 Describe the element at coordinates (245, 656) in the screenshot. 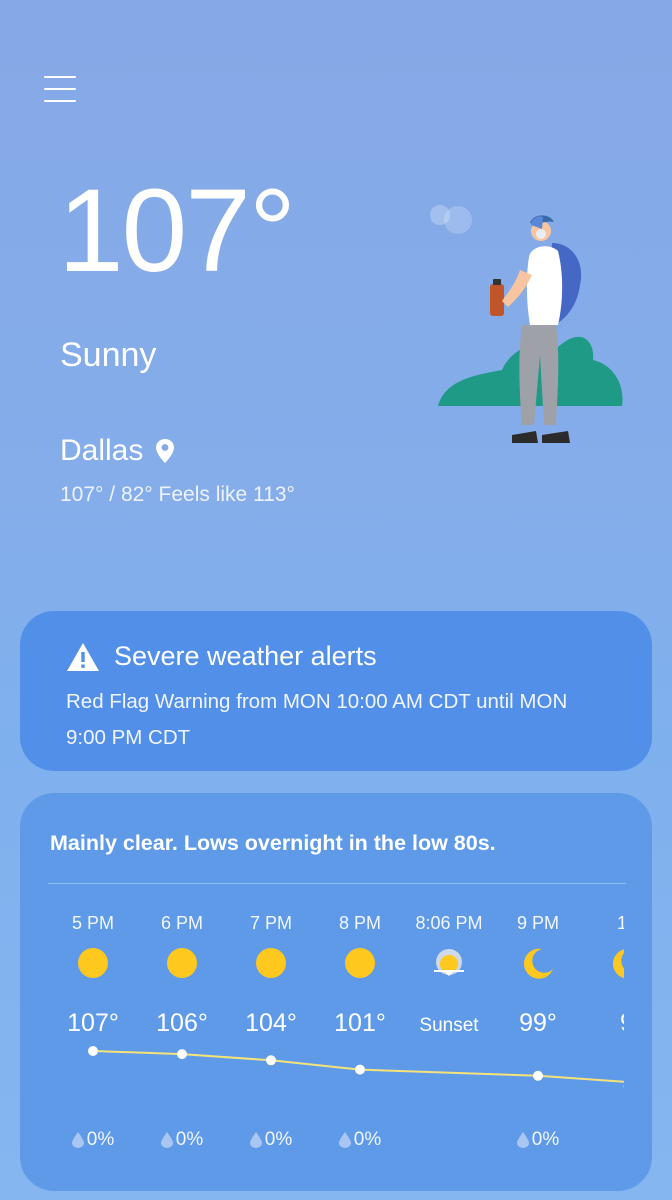

I see `alert-title: Severe weather alerts` at that location.